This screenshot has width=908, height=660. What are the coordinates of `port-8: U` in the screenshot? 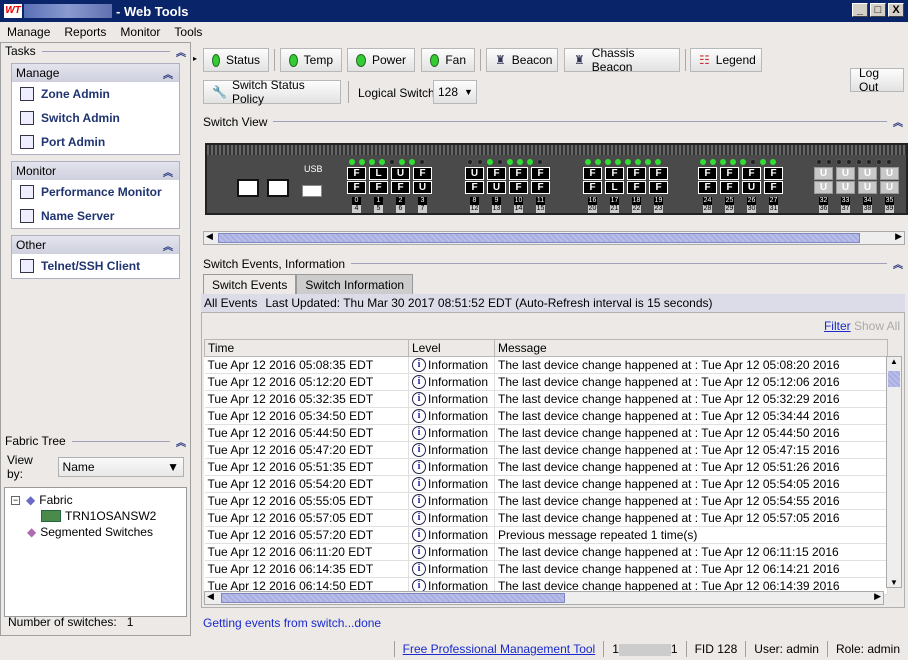 It's located at (474, 173).